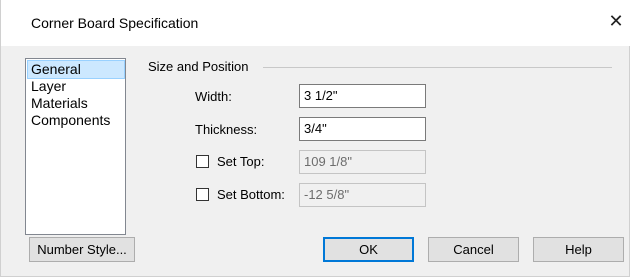 The height and width of the screenshot is (277, 630). Describe the element at coordinates (437, 67) in the screenshot. I see `group-divider` at that location.